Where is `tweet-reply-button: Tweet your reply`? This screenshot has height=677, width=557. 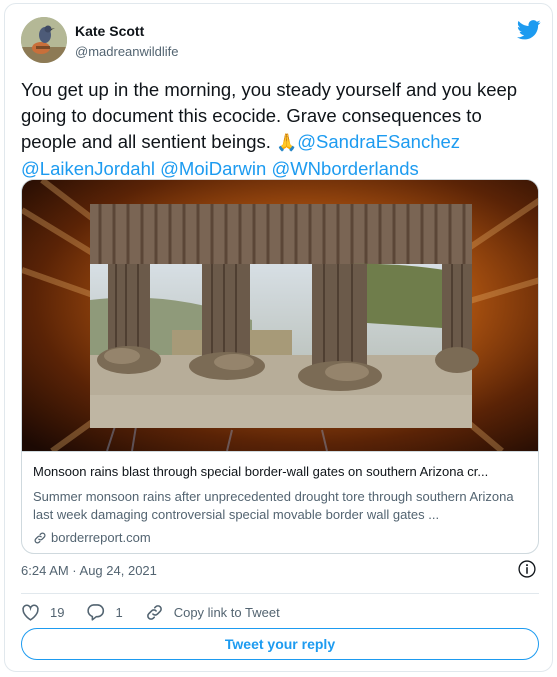 tweet-reply-button: Tweet your reply is located at coordinates (280, 644).